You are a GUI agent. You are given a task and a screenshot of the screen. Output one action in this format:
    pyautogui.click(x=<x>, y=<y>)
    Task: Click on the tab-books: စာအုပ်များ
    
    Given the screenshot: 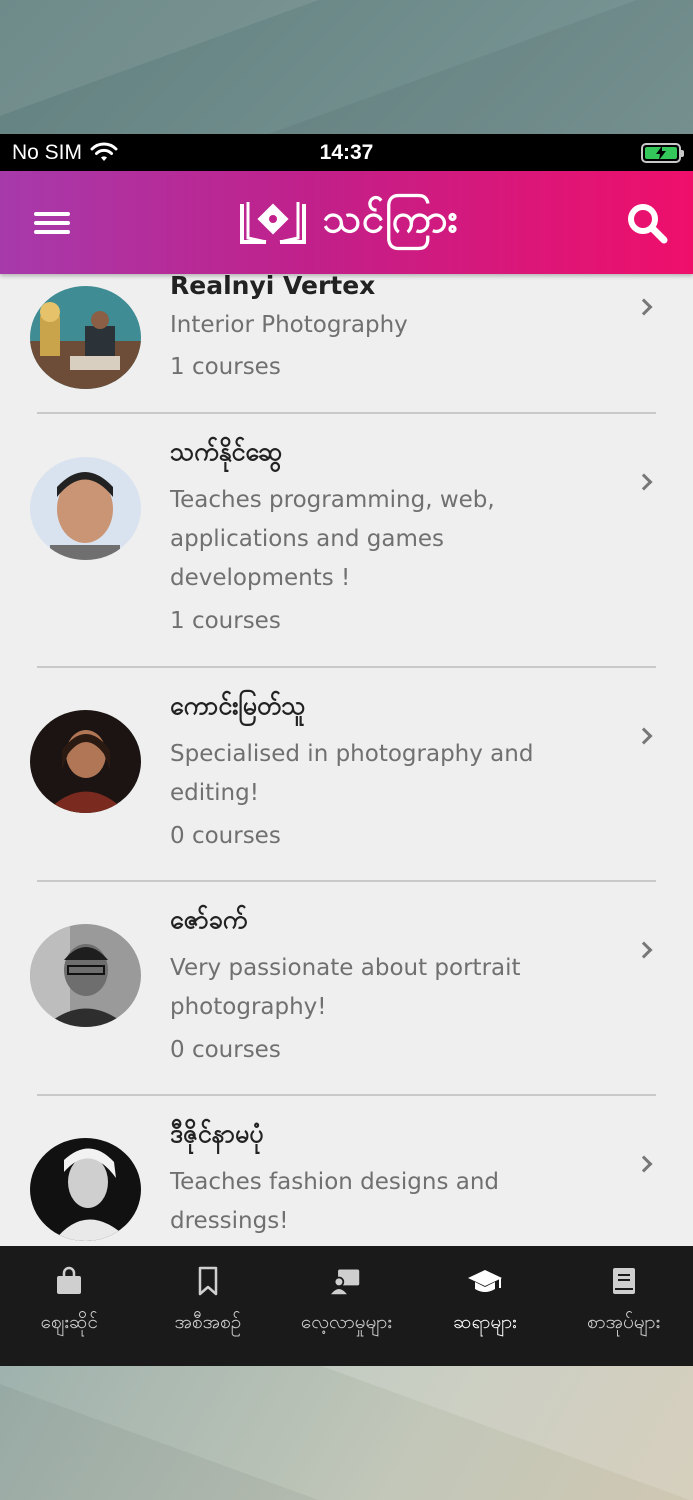 What is the action you would take?
    pyautogui.click(x=623, y=1306)
    